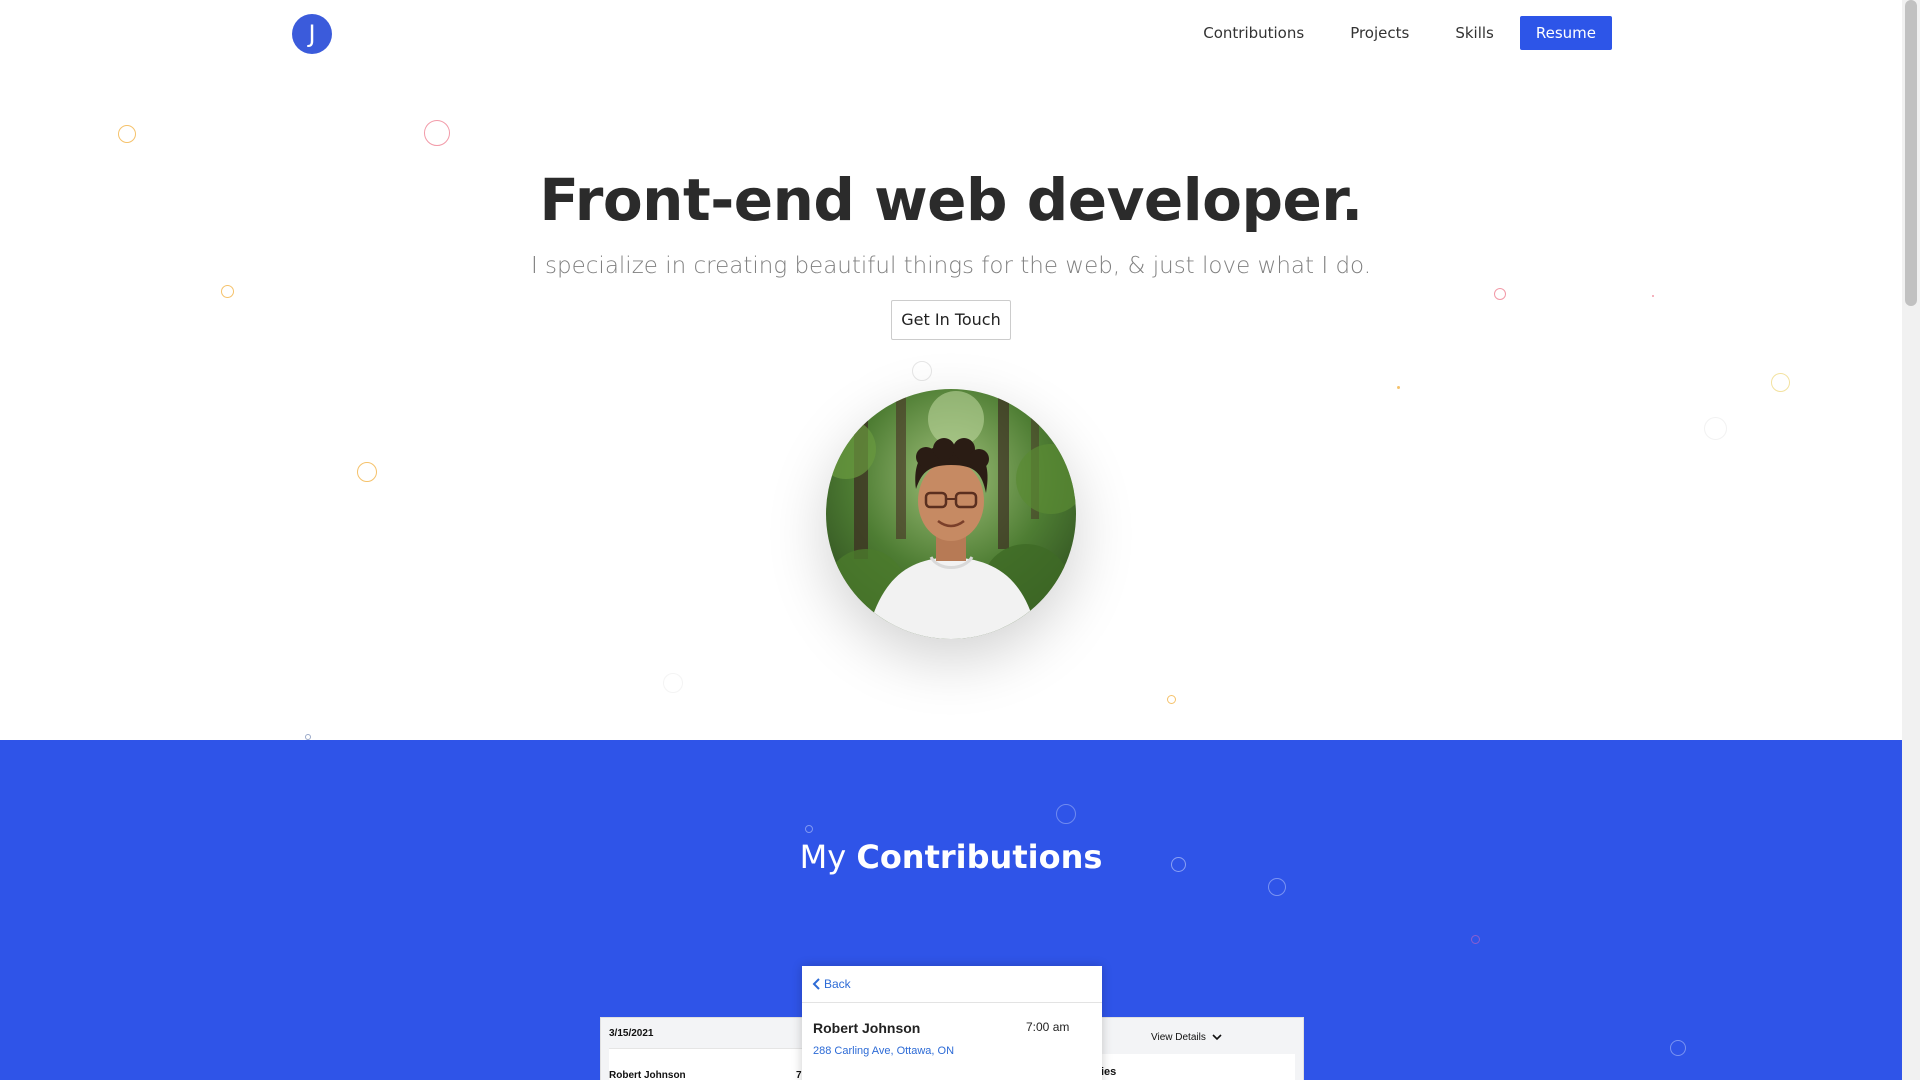  Describe the element at coordinates (1195, 1067) in the screenshot. I see `mockup-right-inner` at that location.